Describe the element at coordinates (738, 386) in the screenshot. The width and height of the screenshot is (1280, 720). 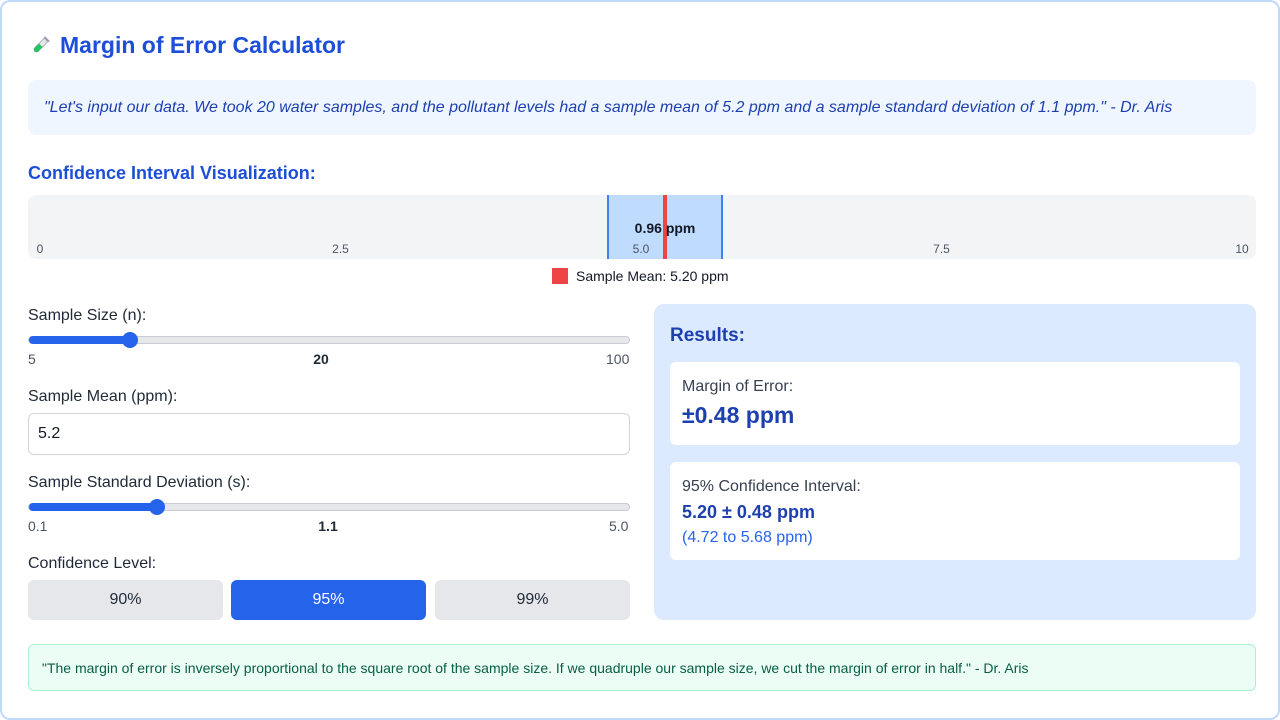
I see `moe-label: Margin of Error:` at that location.